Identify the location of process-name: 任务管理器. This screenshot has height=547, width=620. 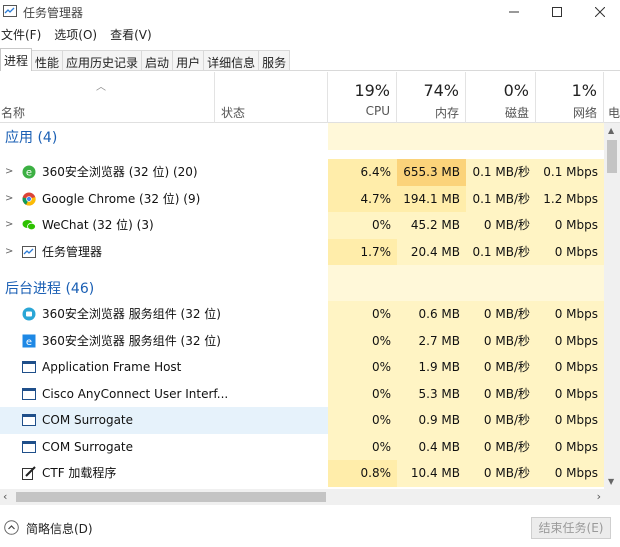
(72, 251).